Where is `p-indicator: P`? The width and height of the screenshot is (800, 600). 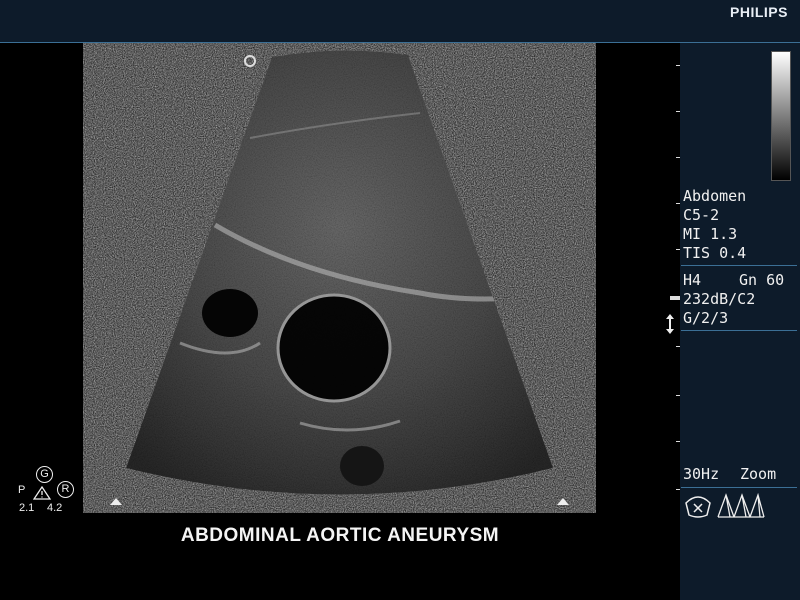 p-indicator: P is located at coordinates (22, 490).